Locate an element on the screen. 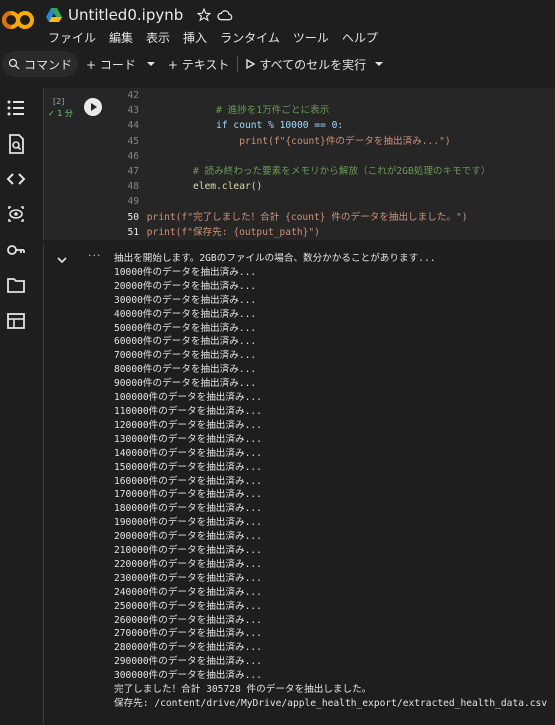 The width and height of the screenshot is (555, 725). data-table-icon is located at coordinates (16, 321).